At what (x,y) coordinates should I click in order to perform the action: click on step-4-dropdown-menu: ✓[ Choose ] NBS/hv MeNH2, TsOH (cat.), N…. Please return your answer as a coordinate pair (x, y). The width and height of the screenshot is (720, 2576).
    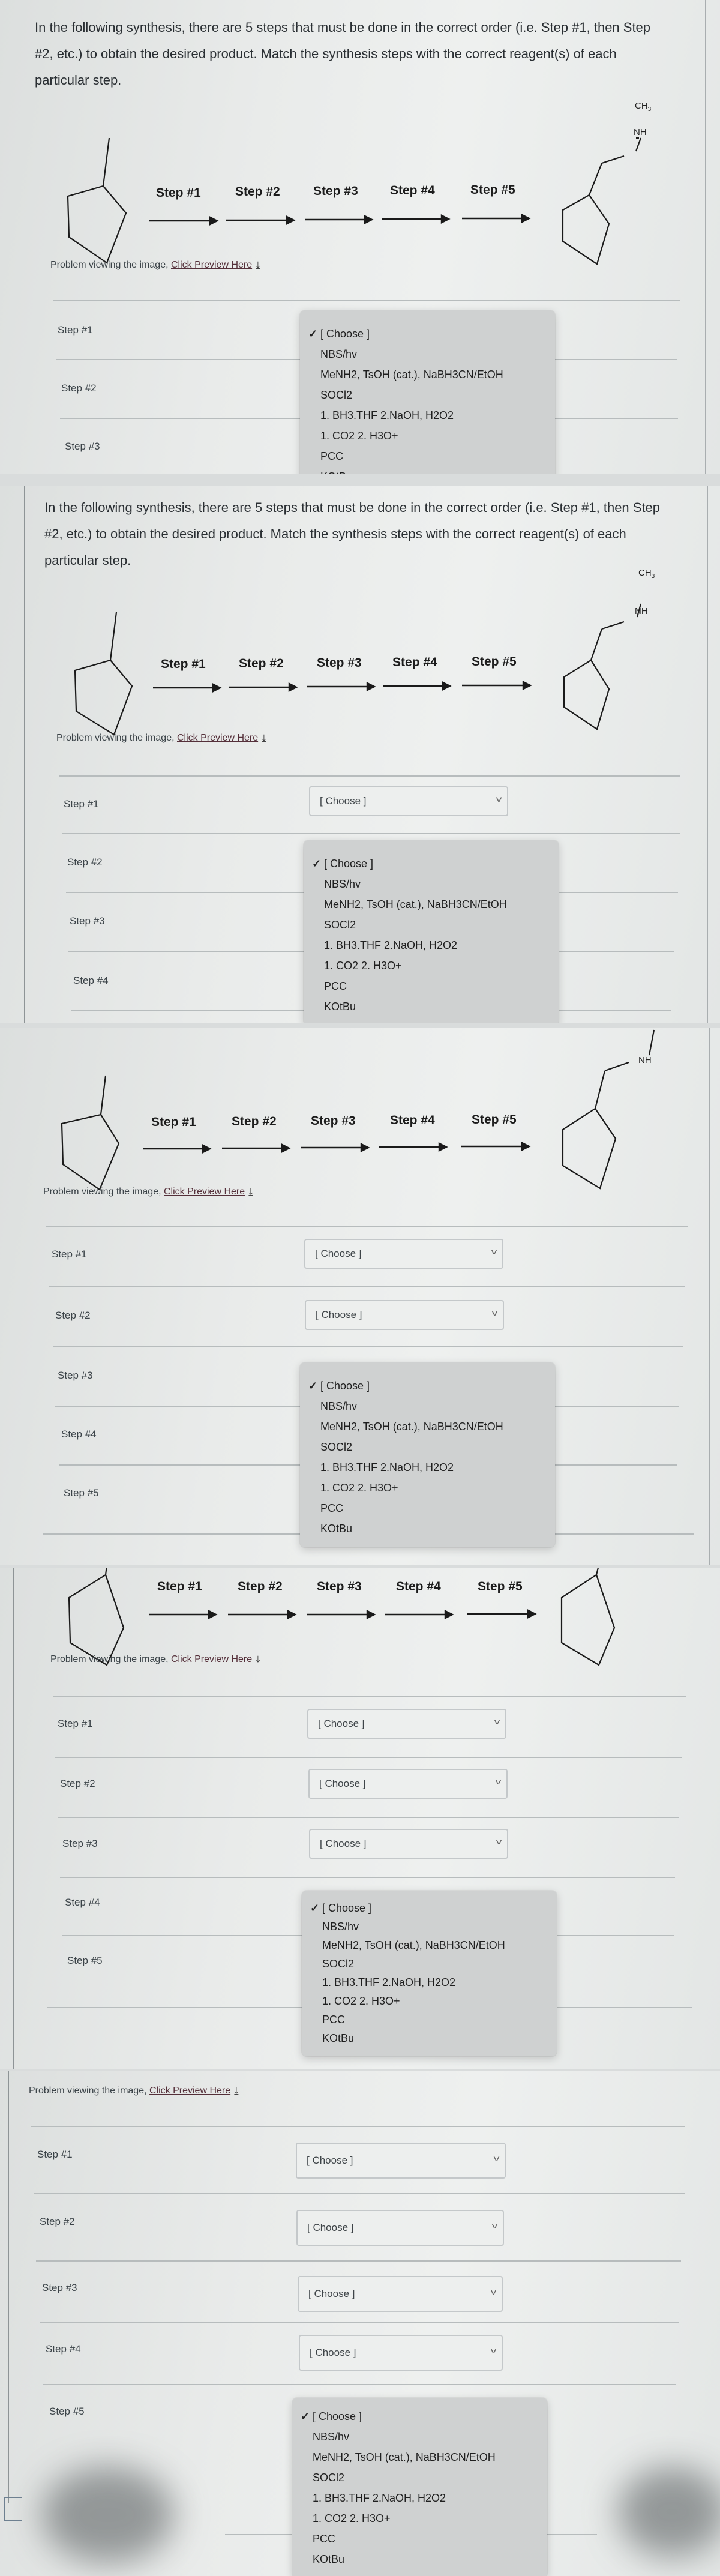
    Looking at the image, I should click on (429, 1973).